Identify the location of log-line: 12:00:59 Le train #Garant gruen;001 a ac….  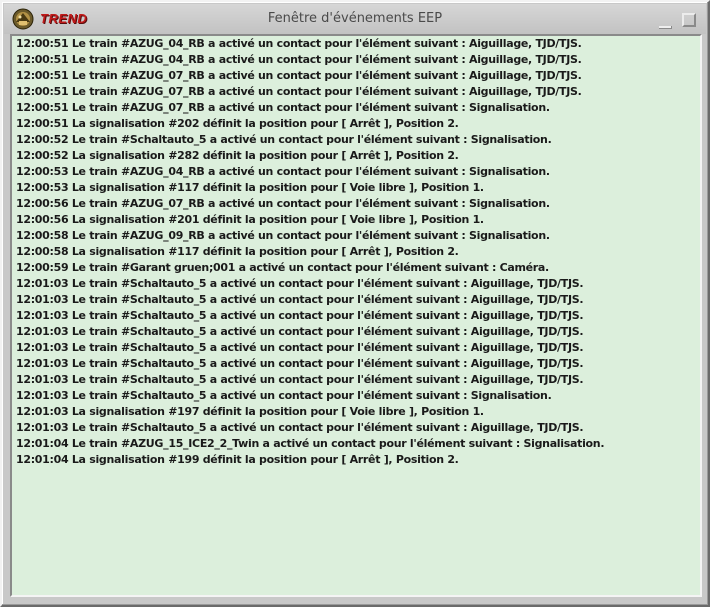
(282, 267).